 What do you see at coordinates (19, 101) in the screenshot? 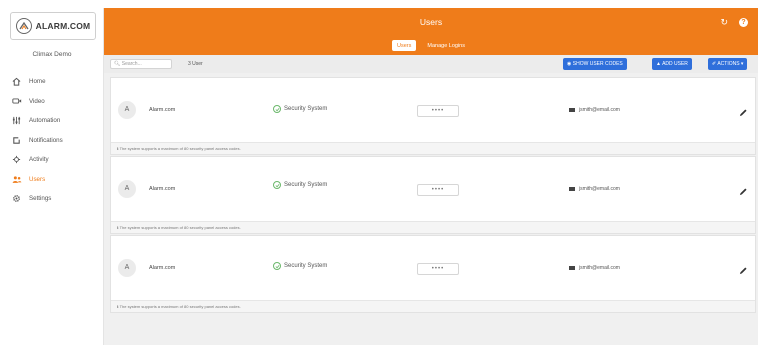
I see `video-camera-icon` at bounding box center [19, 101].